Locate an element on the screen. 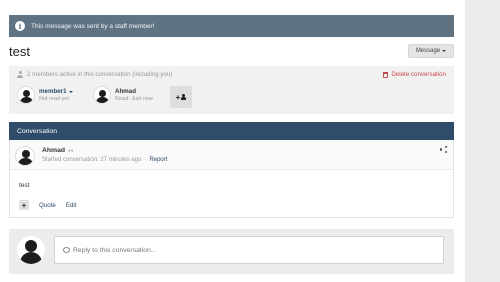 This screenshot has height=282, width=500. report-link: Report is located at coordinates (158, 160).